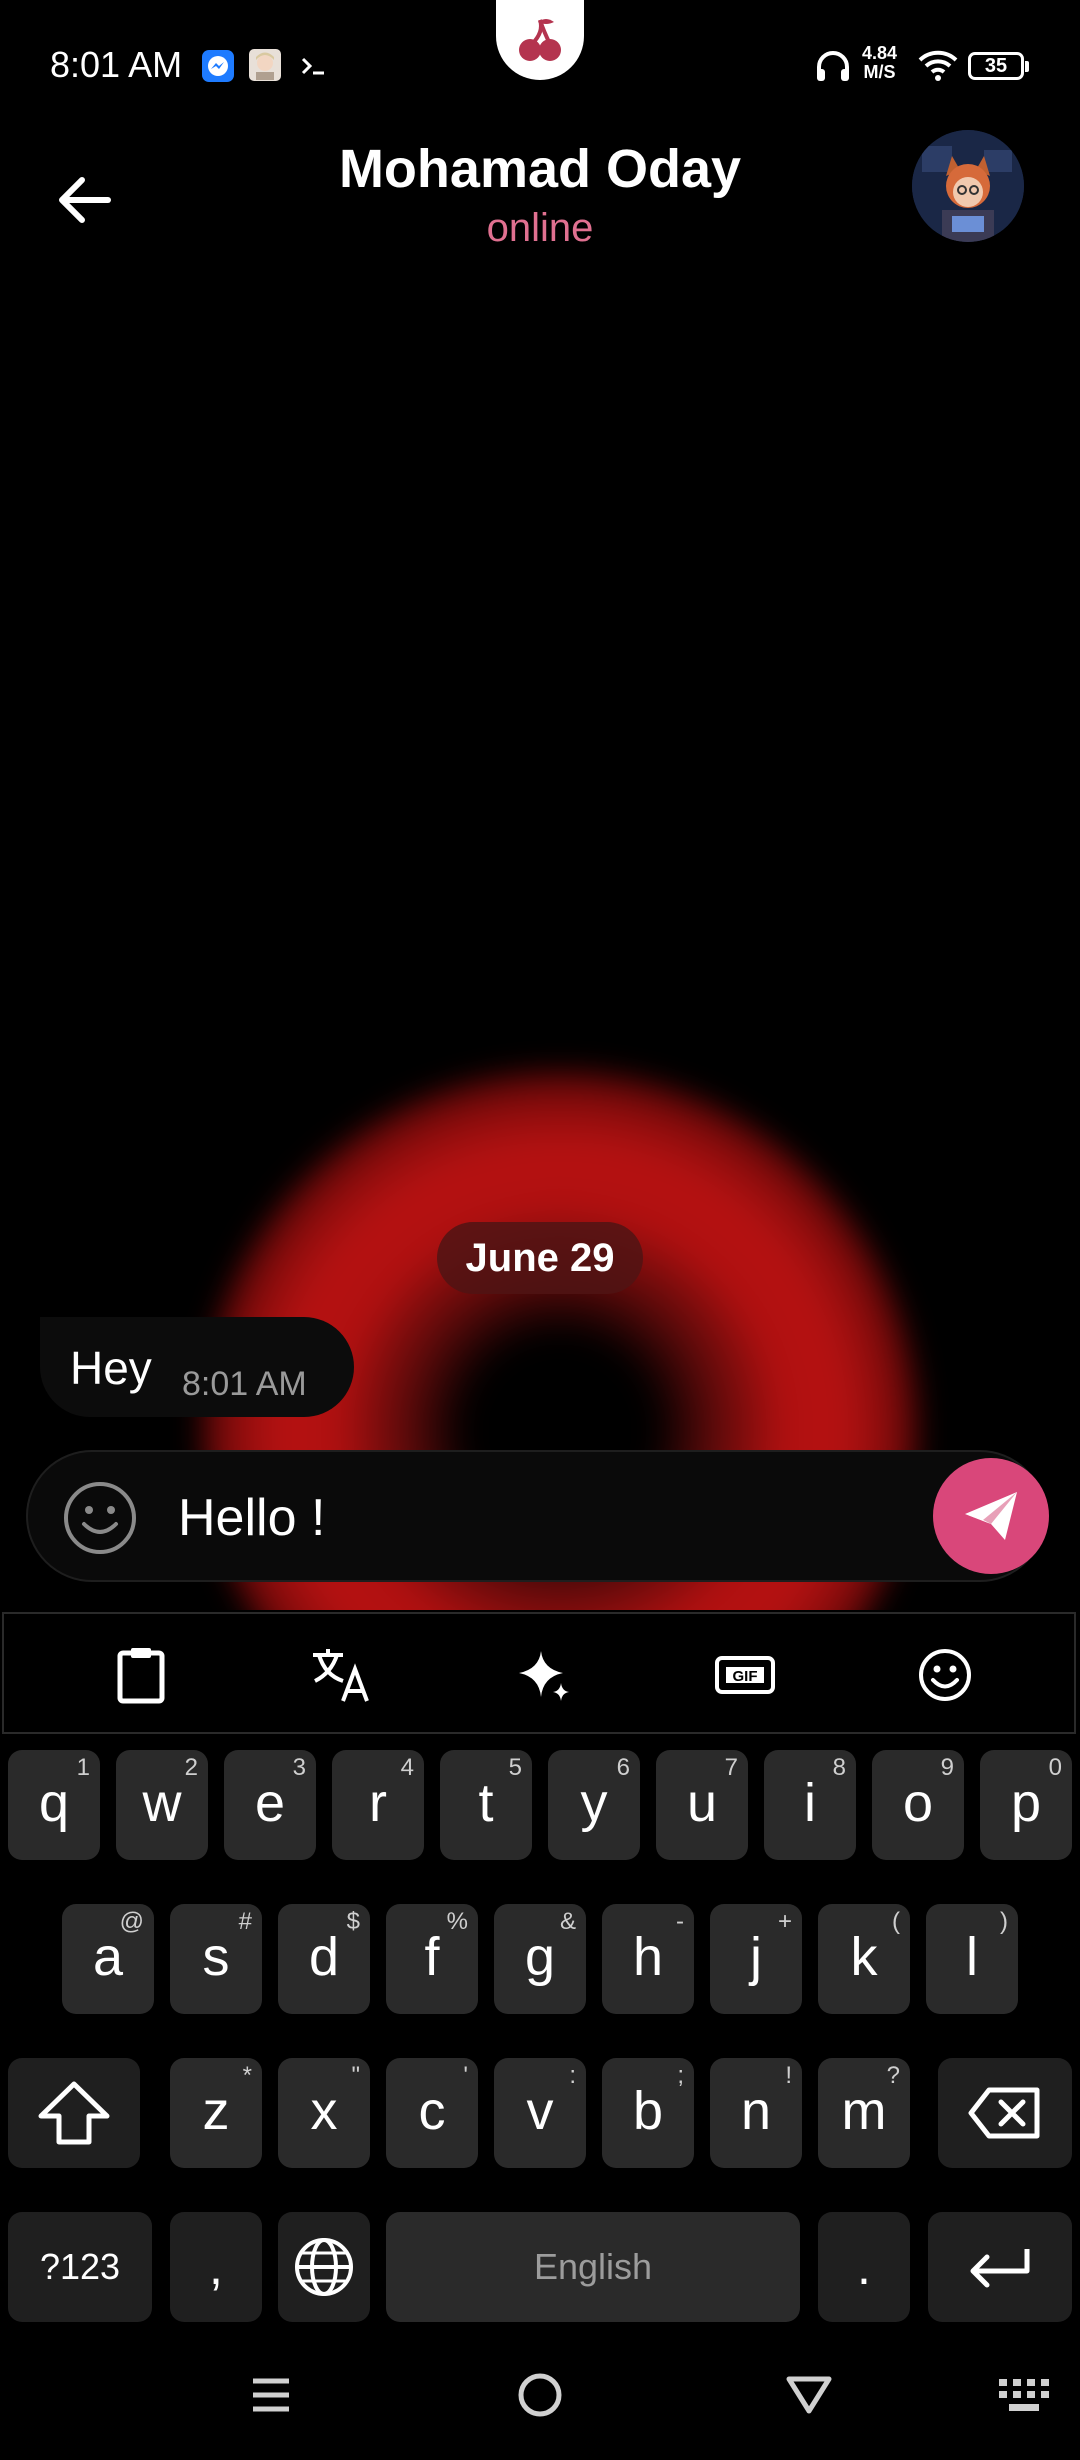 This screenshot has width=1080, height=2460. Describe the element at coordinates (839, 1767) in the screenshot. I see `key-hint: 8` at that location.